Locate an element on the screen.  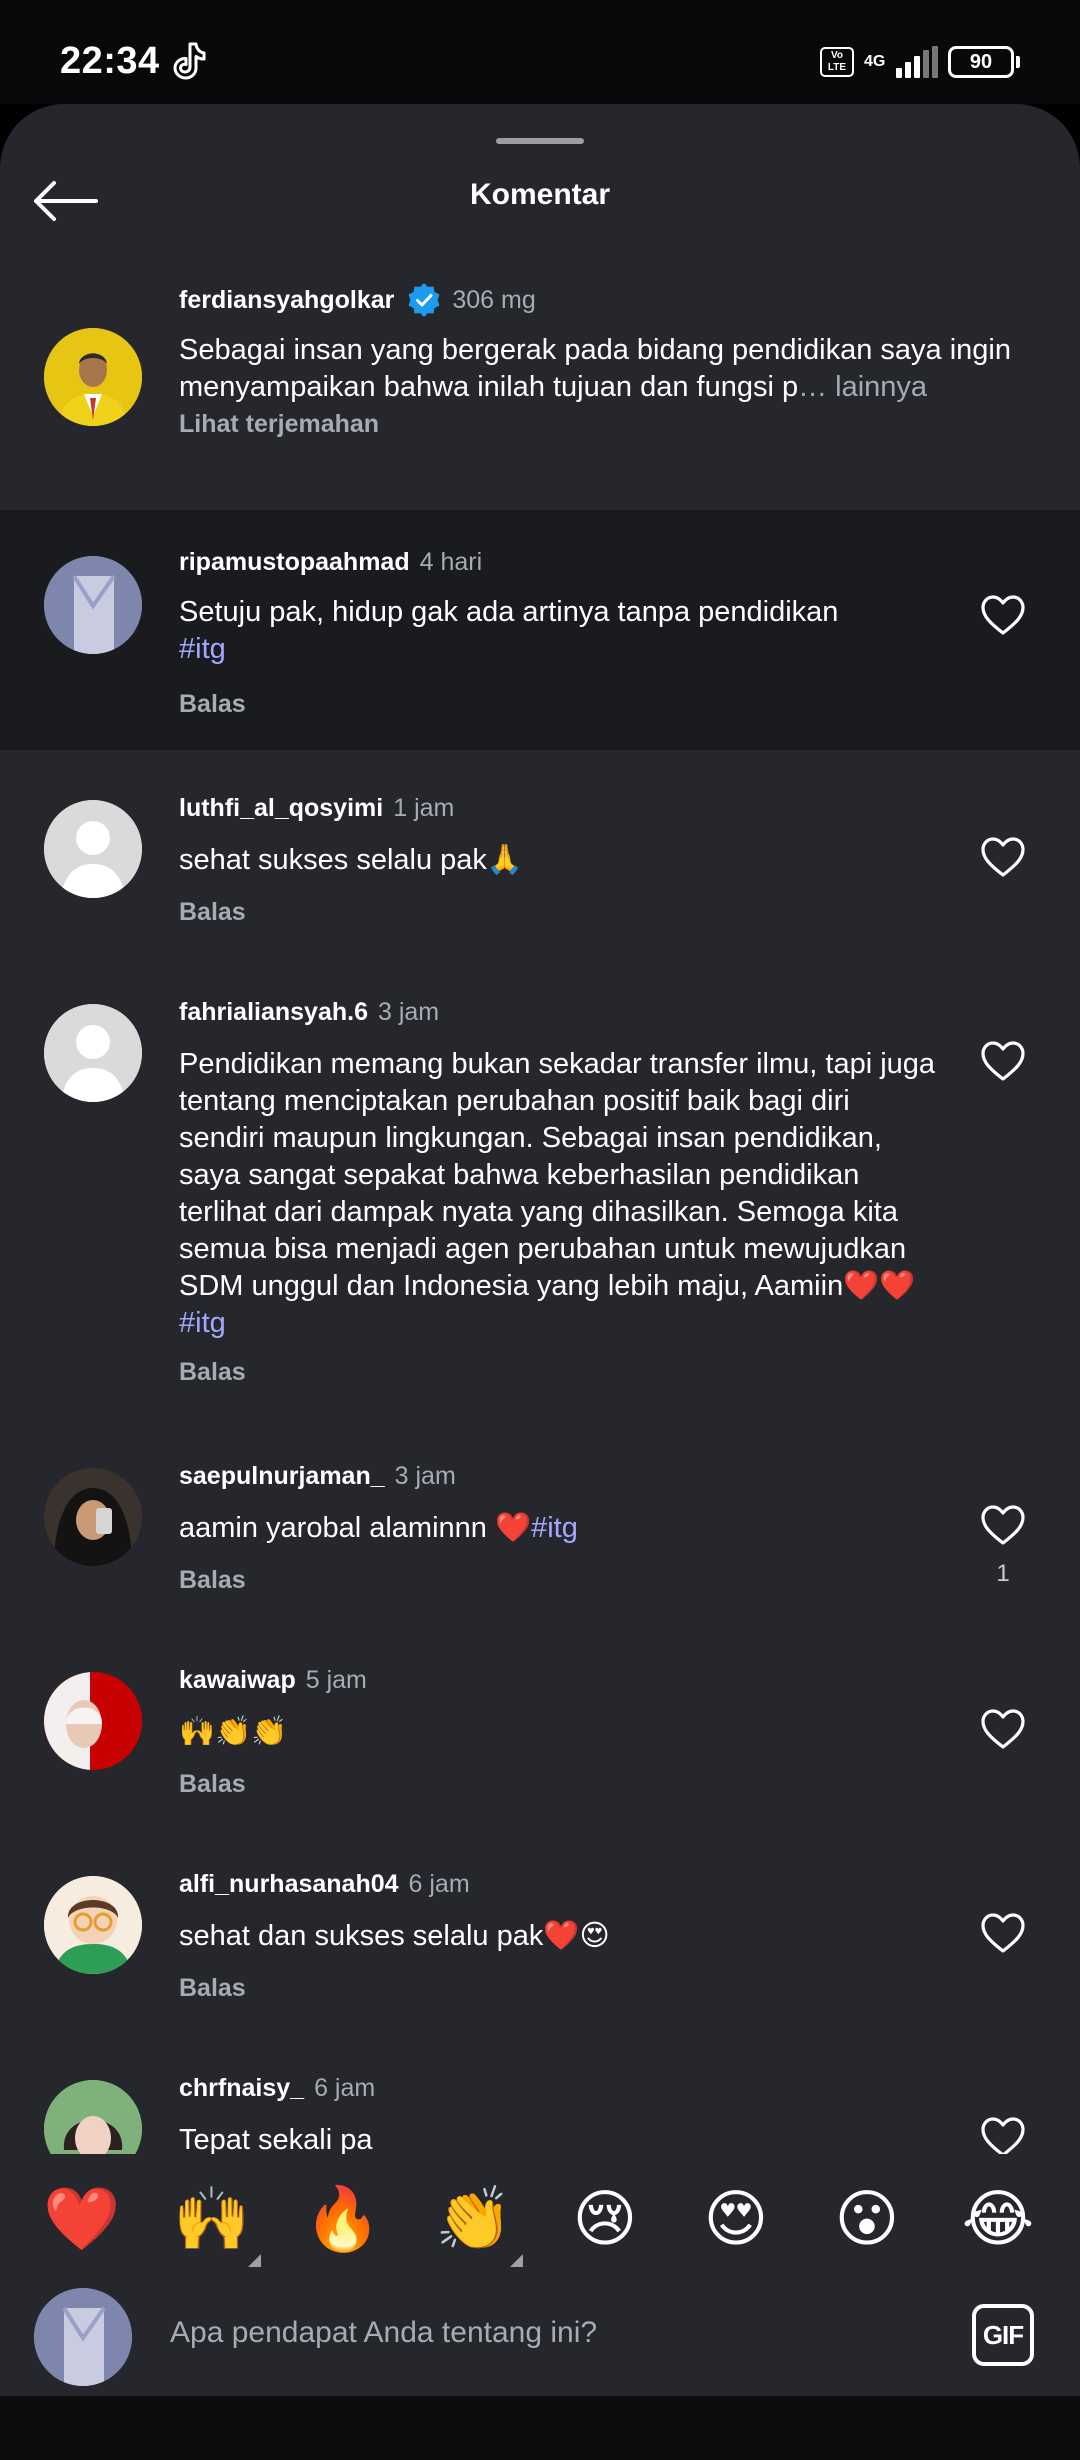
page-title: Komentar is located at coordinates (540, 194).